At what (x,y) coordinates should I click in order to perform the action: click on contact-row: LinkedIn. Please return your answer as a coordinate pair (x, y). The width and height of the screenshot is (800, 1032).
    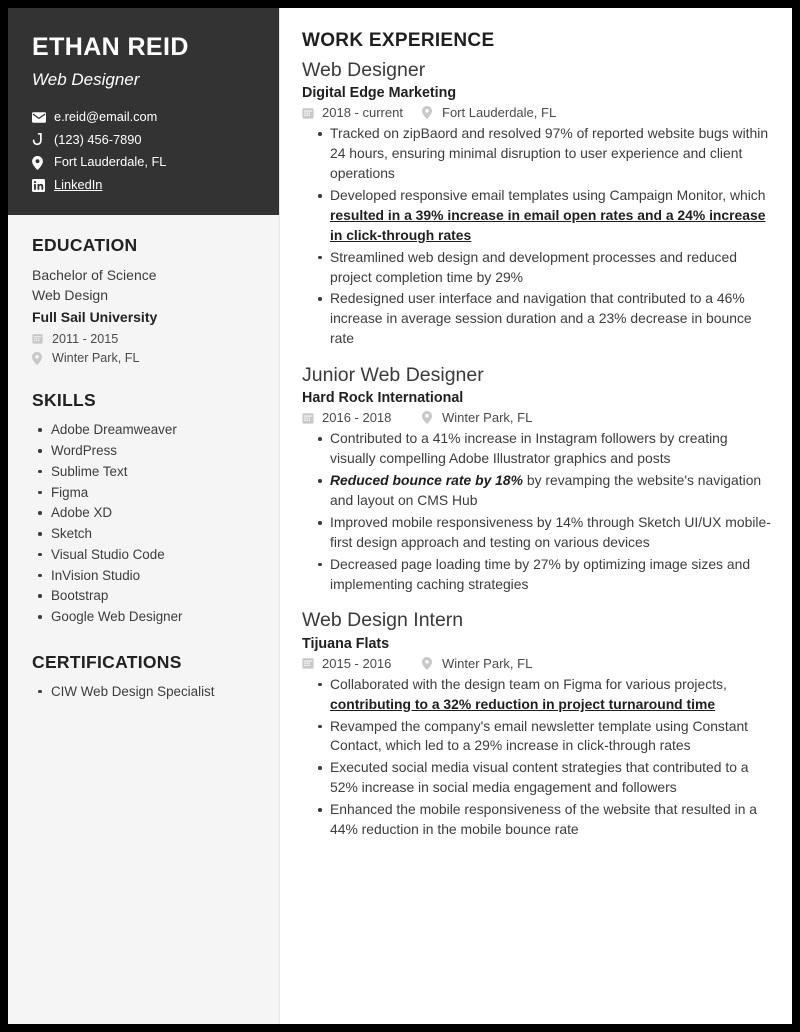
    Looking at the image, I should click on (143, 185).